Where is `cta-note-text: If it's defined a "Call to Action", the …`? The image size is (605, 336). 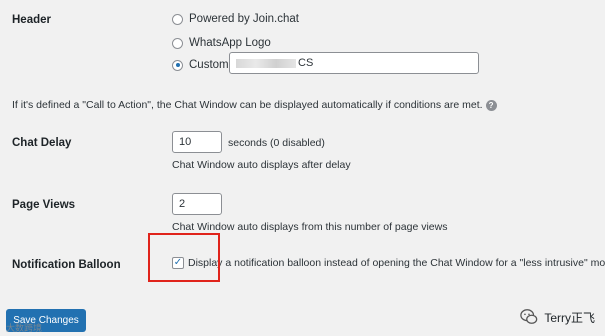
cta-note-text: If it's defined a "Call to Action", the … is located at coordinates (247, 105).